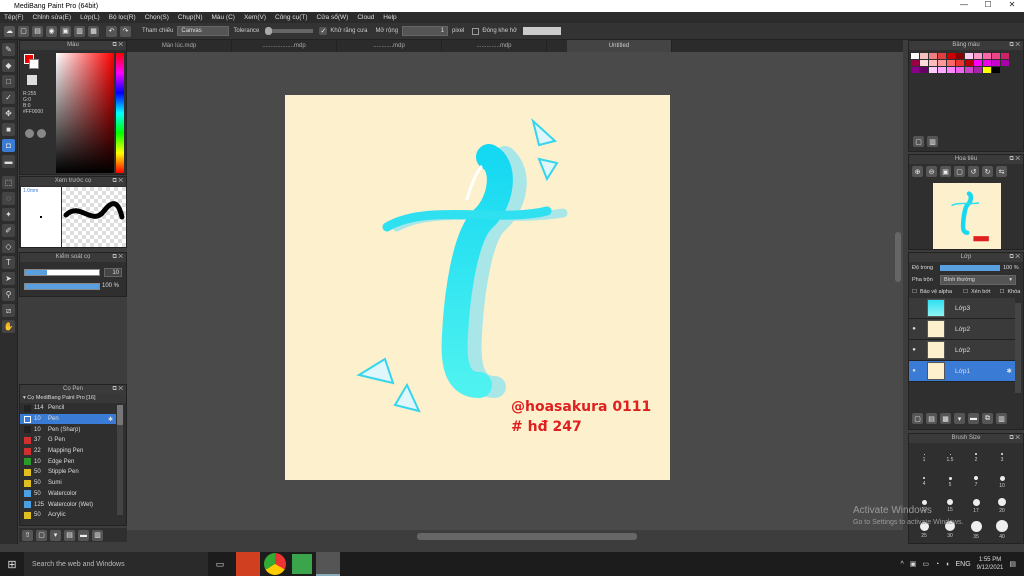  I want to click on menu-color: Màu (C), so click(222, 17).